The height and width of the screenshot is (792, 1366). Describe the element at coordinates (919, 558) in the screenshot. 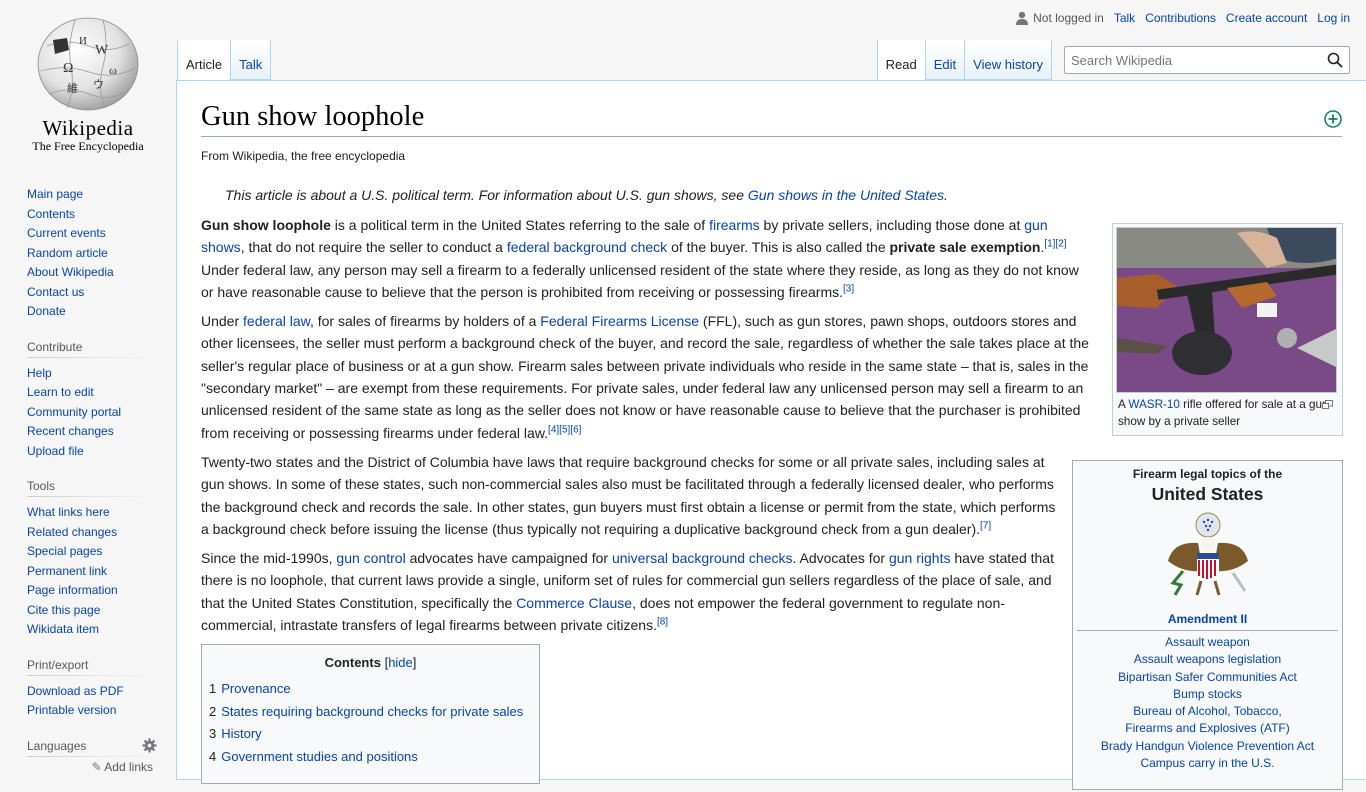

I see `link-gun-rights: gun rights` at that location.